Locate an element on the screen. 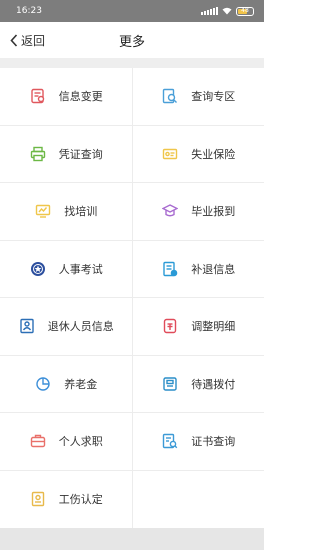 The image size is (320, 550). grid-item-label: 找培训 is located at coordinates (81, 212).